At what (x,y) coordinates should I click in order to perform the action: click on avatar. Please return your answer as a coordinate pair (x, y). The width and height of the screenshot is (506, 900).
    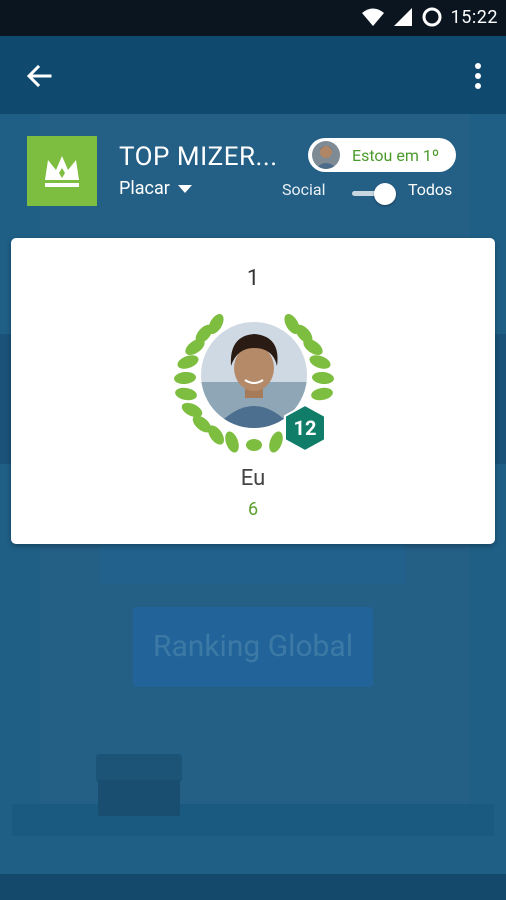
    Looking at the image, I should click on (326, 155).